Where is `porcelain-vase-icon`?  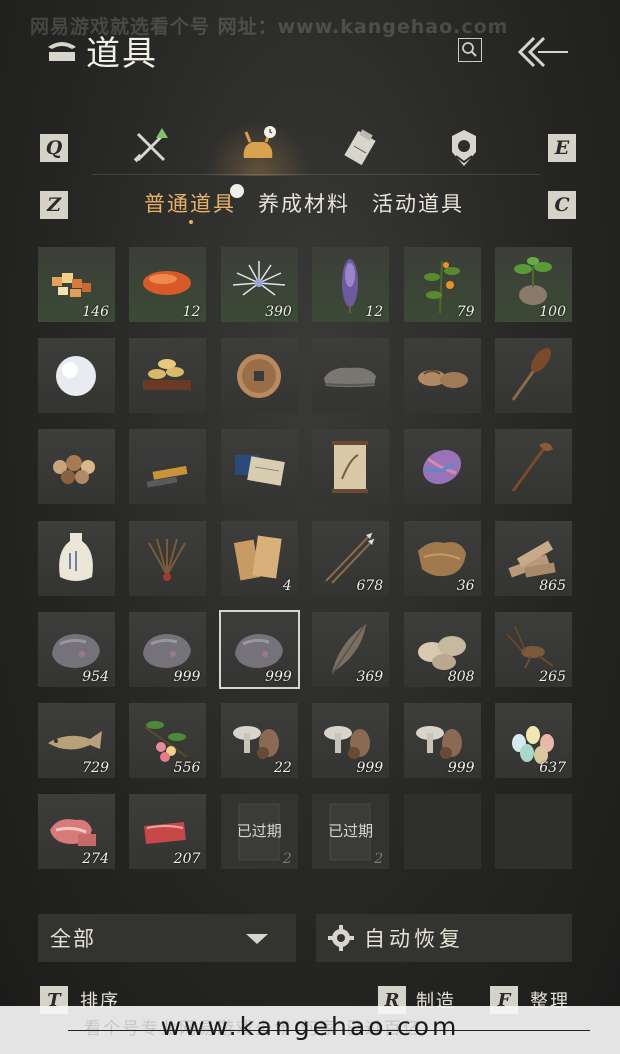
porcelain-vase-icon is located at coordinates (76, 556).